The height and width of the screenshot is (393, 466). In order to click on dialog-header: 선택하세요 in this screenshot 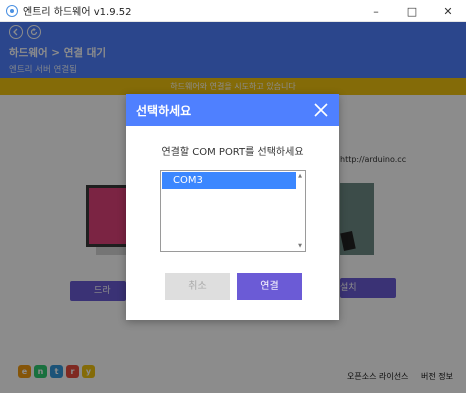, I will do `click(232, 110)`.